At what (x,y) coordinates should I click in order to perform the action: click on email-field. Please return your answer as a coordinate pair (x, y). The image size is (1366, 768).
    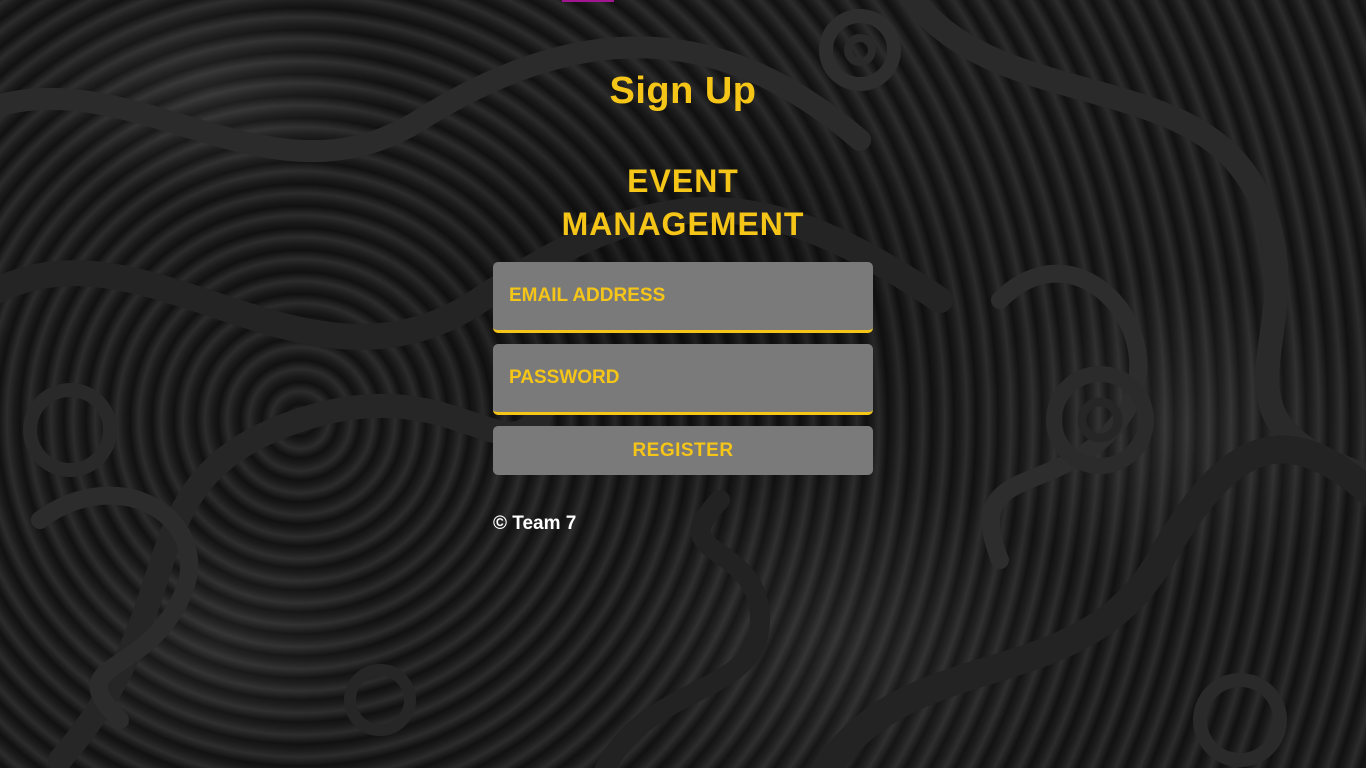
    Looking at the image, I should click on (683, 297).